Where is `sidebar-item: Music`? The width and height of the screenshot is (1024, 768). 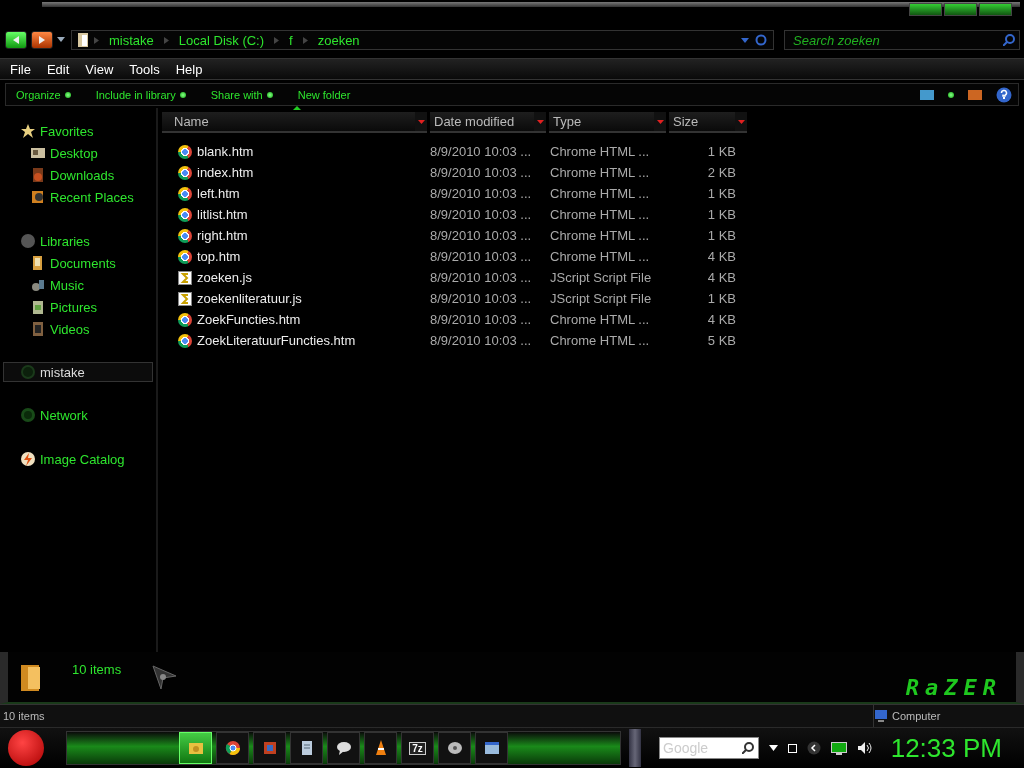
sidebar-item: Music is located at coordinates (78, 285).